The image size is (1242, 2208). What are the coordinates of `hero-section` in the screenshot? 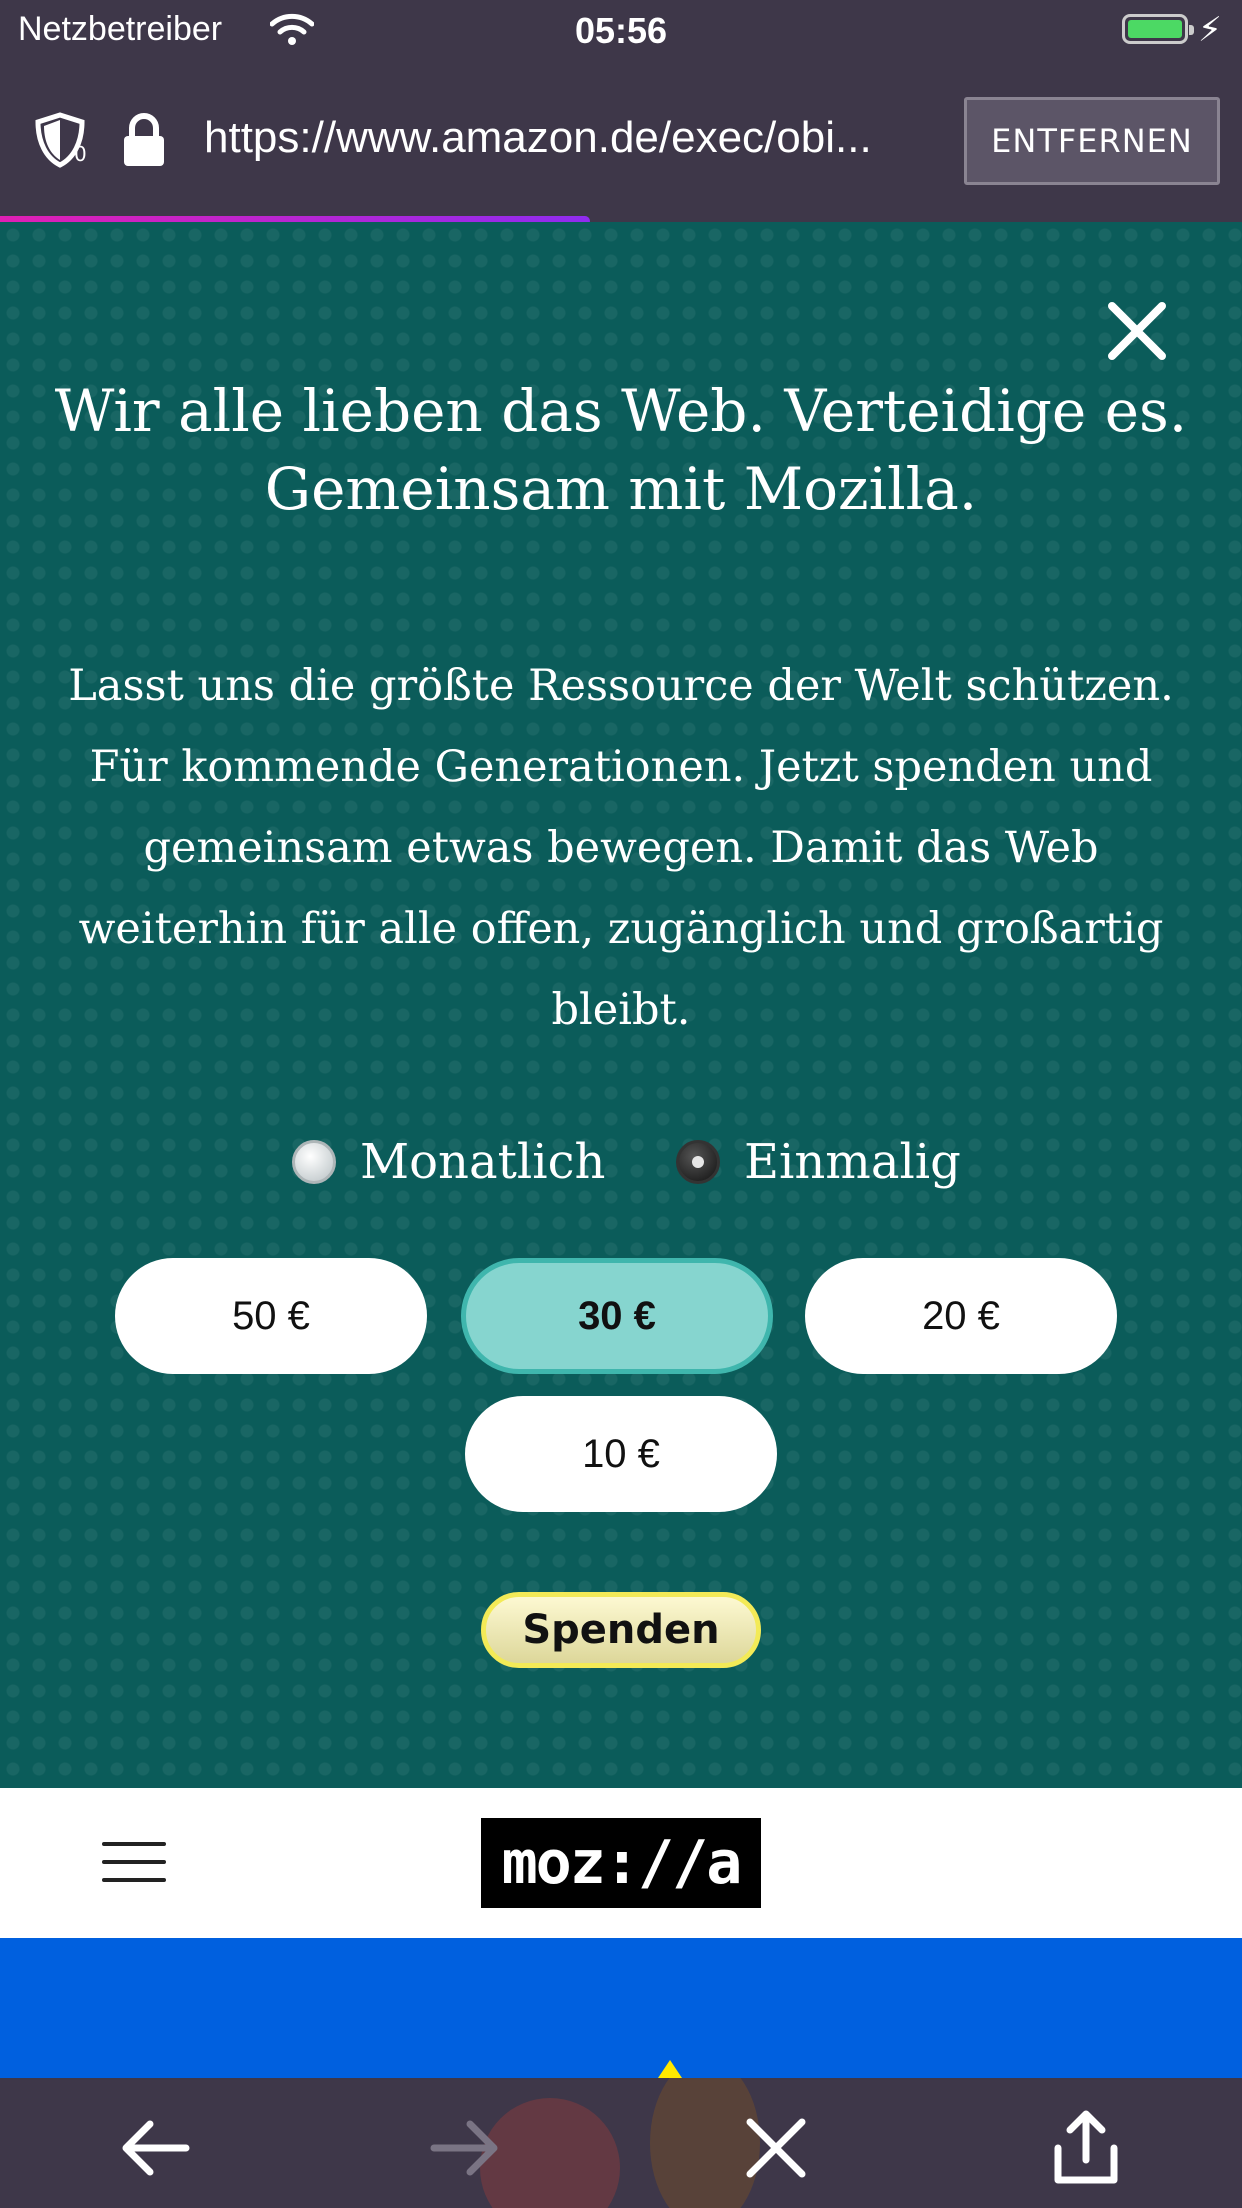 It's located at (621, 2008).